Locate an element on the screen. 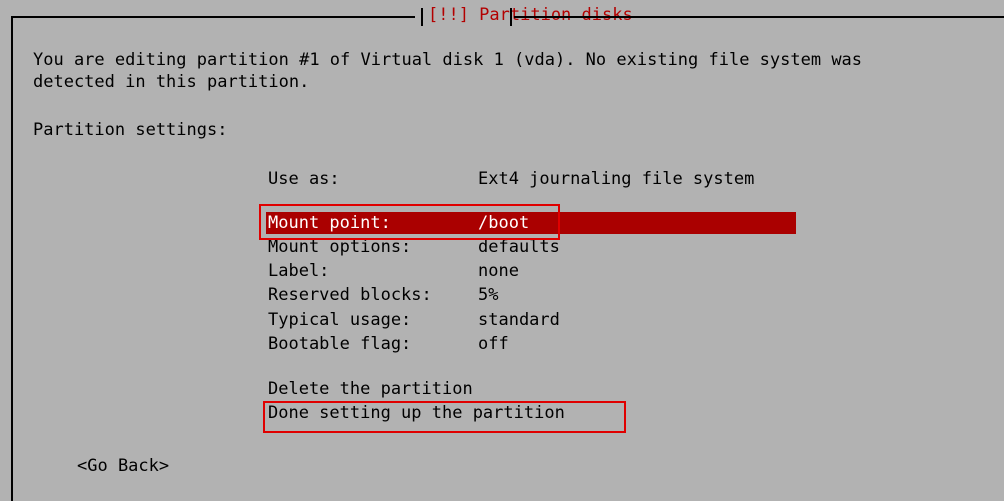 This screenshot has height=501, width=1004. delete-partition-option: Delete the partition is located at coordinates (370, 389).